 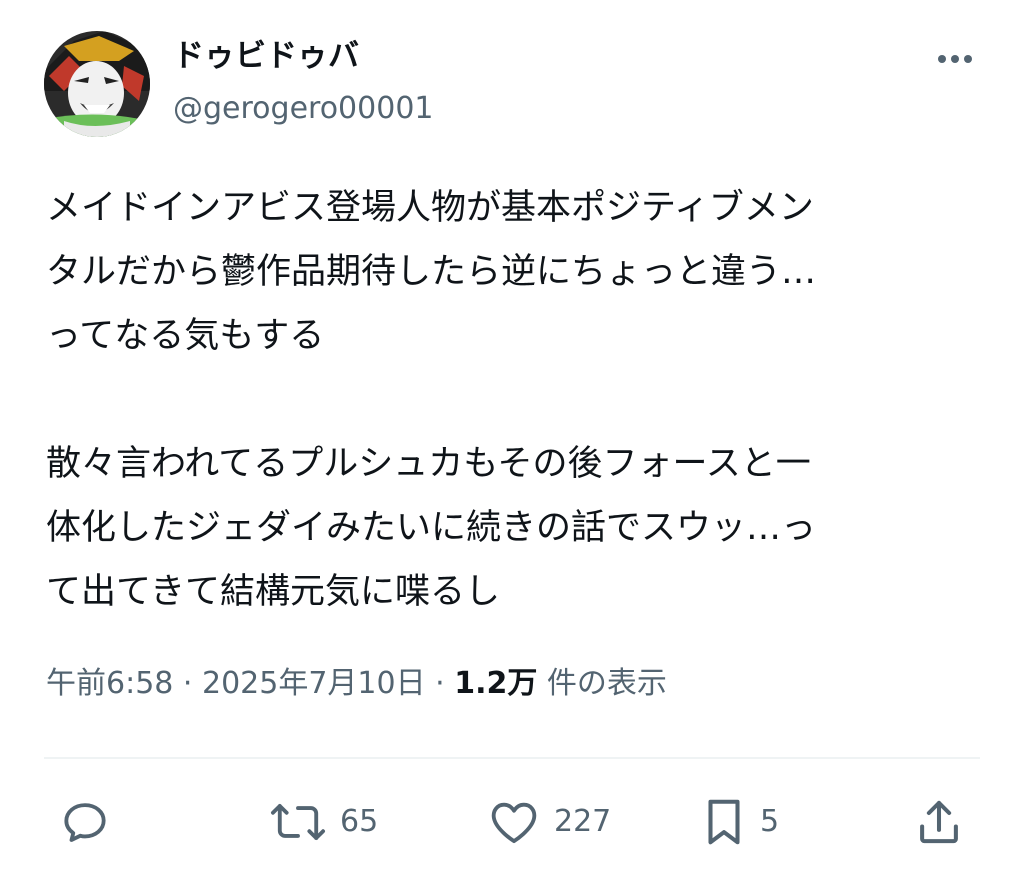 What do you see at coordinates (185, 336) in the screenshot?
I see `post-text-line: ってなる気もする` at bounding box center [185, 336].